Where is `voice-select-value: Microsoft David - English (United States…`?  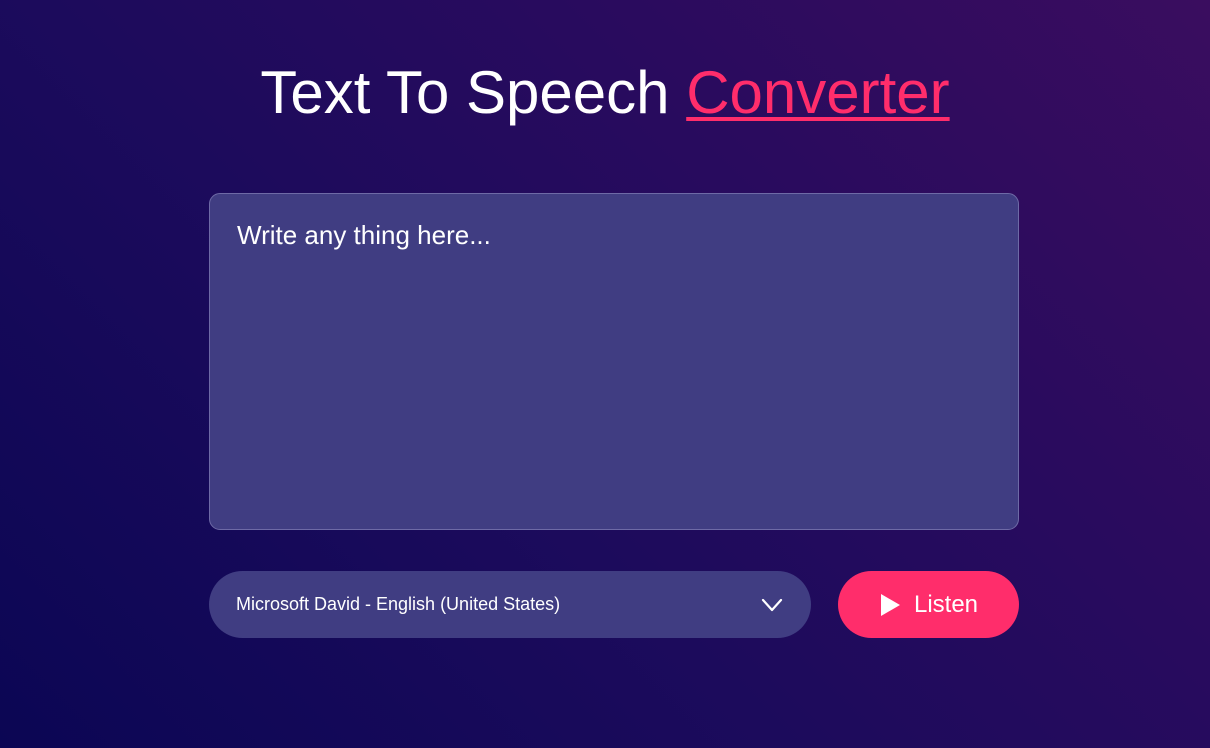
voice-select-value: Microsoft David - English (United States… is located at coordinates (398, 604).